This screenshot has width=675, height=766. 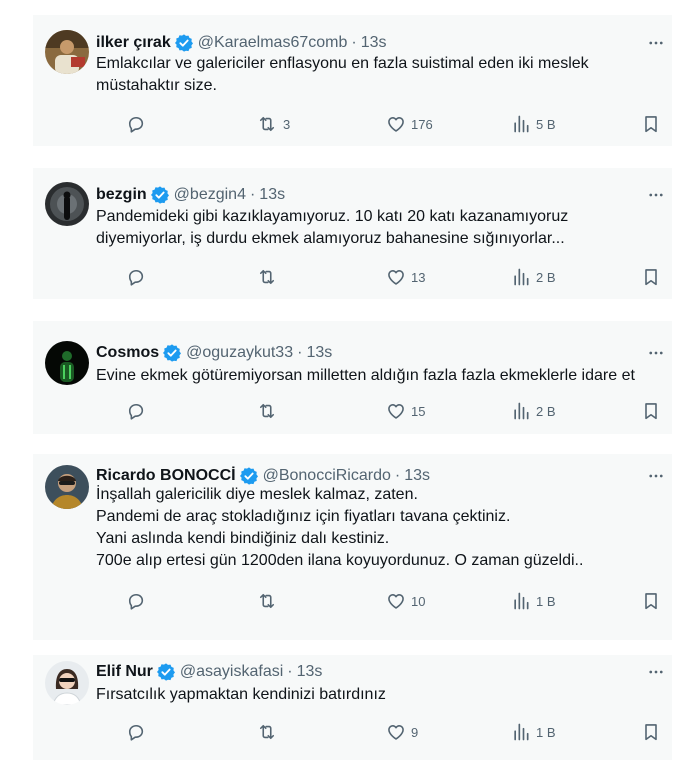 I want to click on author-handle: @Karaelmas67comb, so click(x=273, y=43).